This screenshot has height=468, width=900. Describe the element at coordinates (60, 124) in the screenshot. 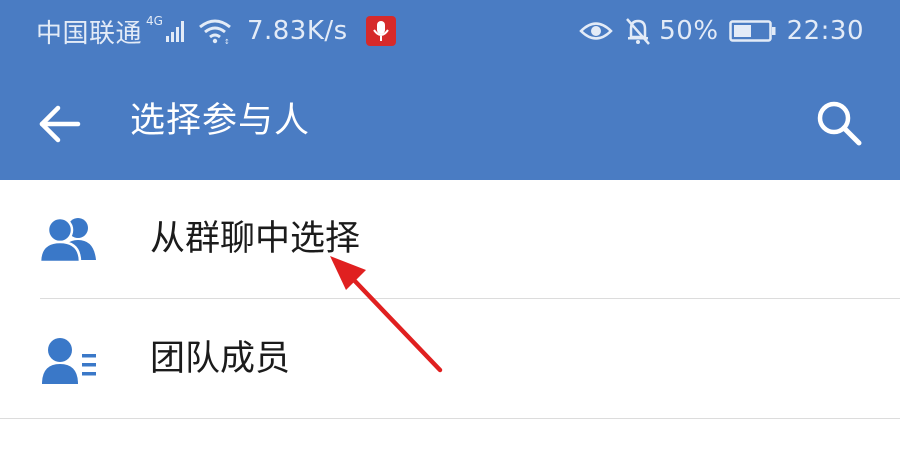

I see `back-arrow-icon` at that location.